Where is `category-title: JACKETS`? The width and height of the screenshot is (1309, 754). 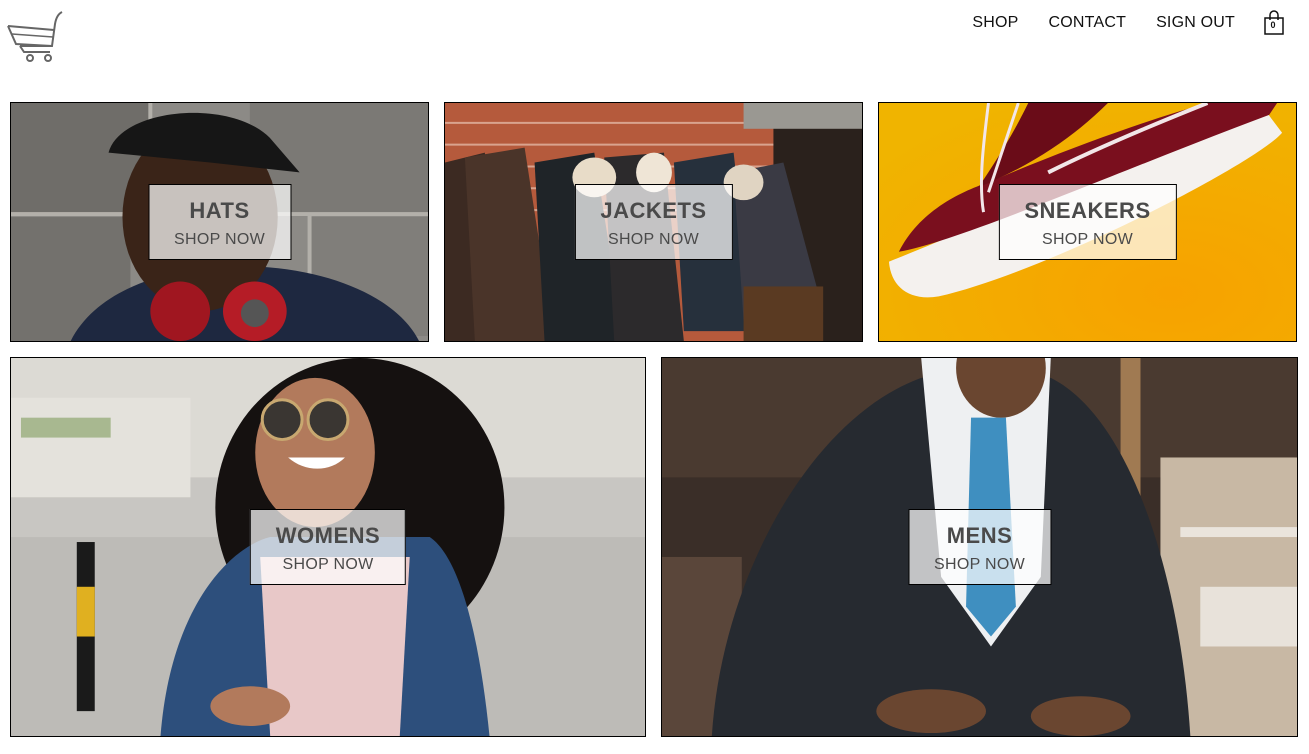 category-title: JACKETS is located at coordinates (653, 210).